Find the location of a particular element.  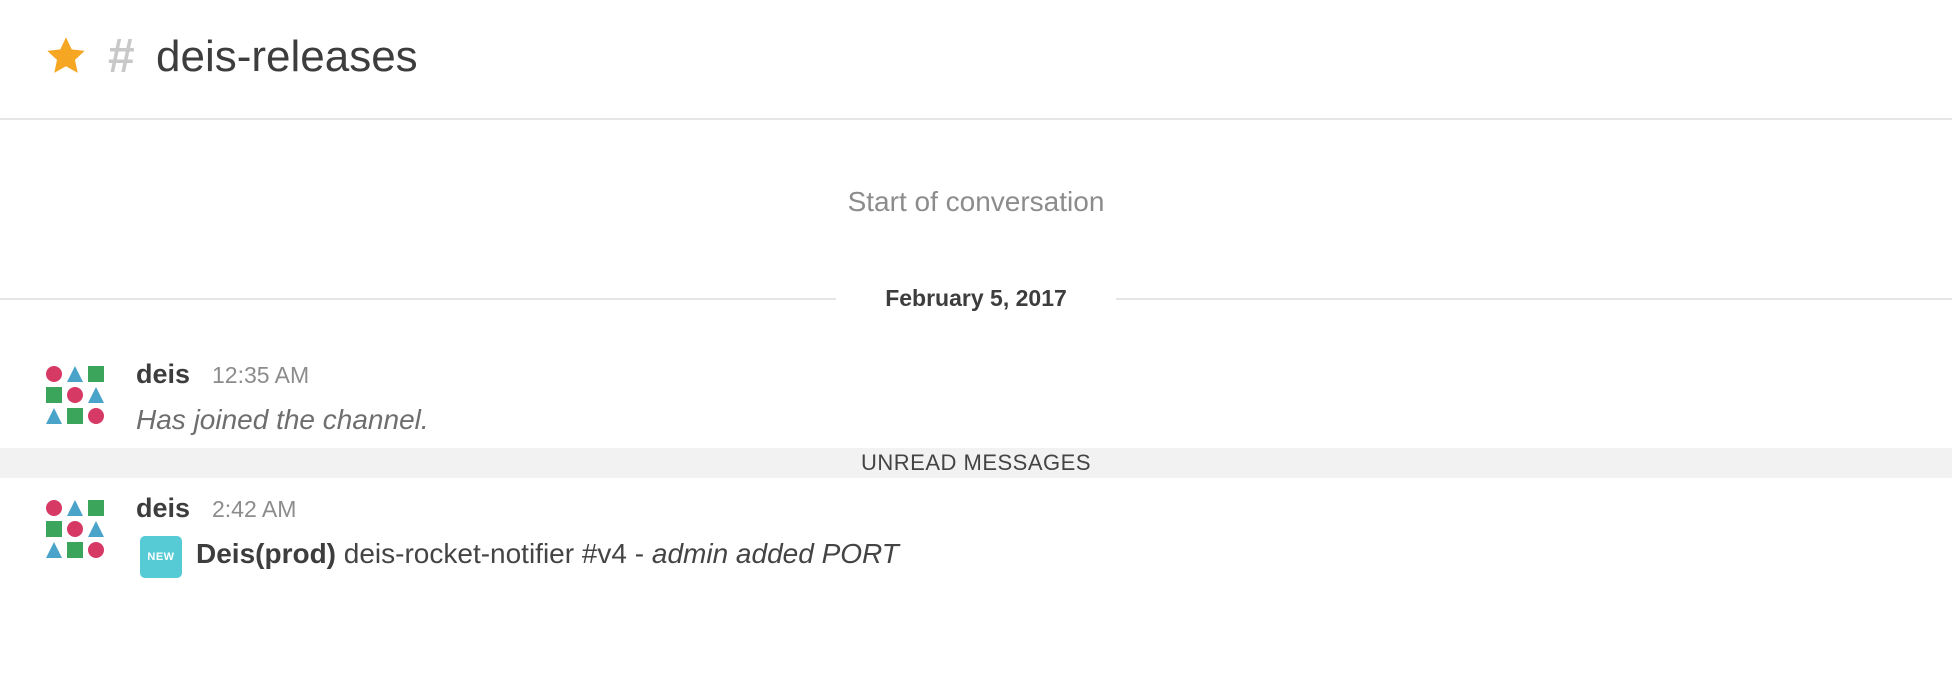

date-divider: February 5, 2017 is located at coordinates (976, 298).